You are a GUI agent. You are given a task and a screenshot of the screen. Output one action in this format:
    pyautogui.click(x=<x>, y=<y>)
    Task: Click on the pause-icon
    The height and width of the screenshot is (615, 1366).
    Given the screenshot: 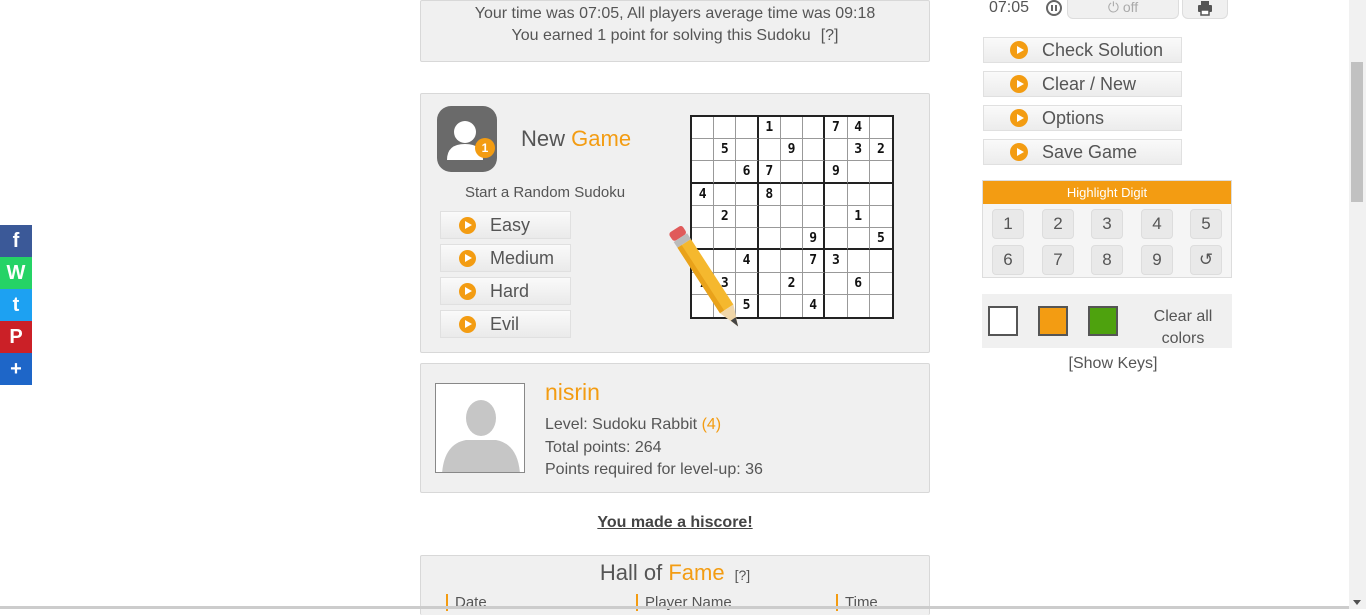 What is the action you would take?
    pyautogui.click(x=1054, y=8)
    